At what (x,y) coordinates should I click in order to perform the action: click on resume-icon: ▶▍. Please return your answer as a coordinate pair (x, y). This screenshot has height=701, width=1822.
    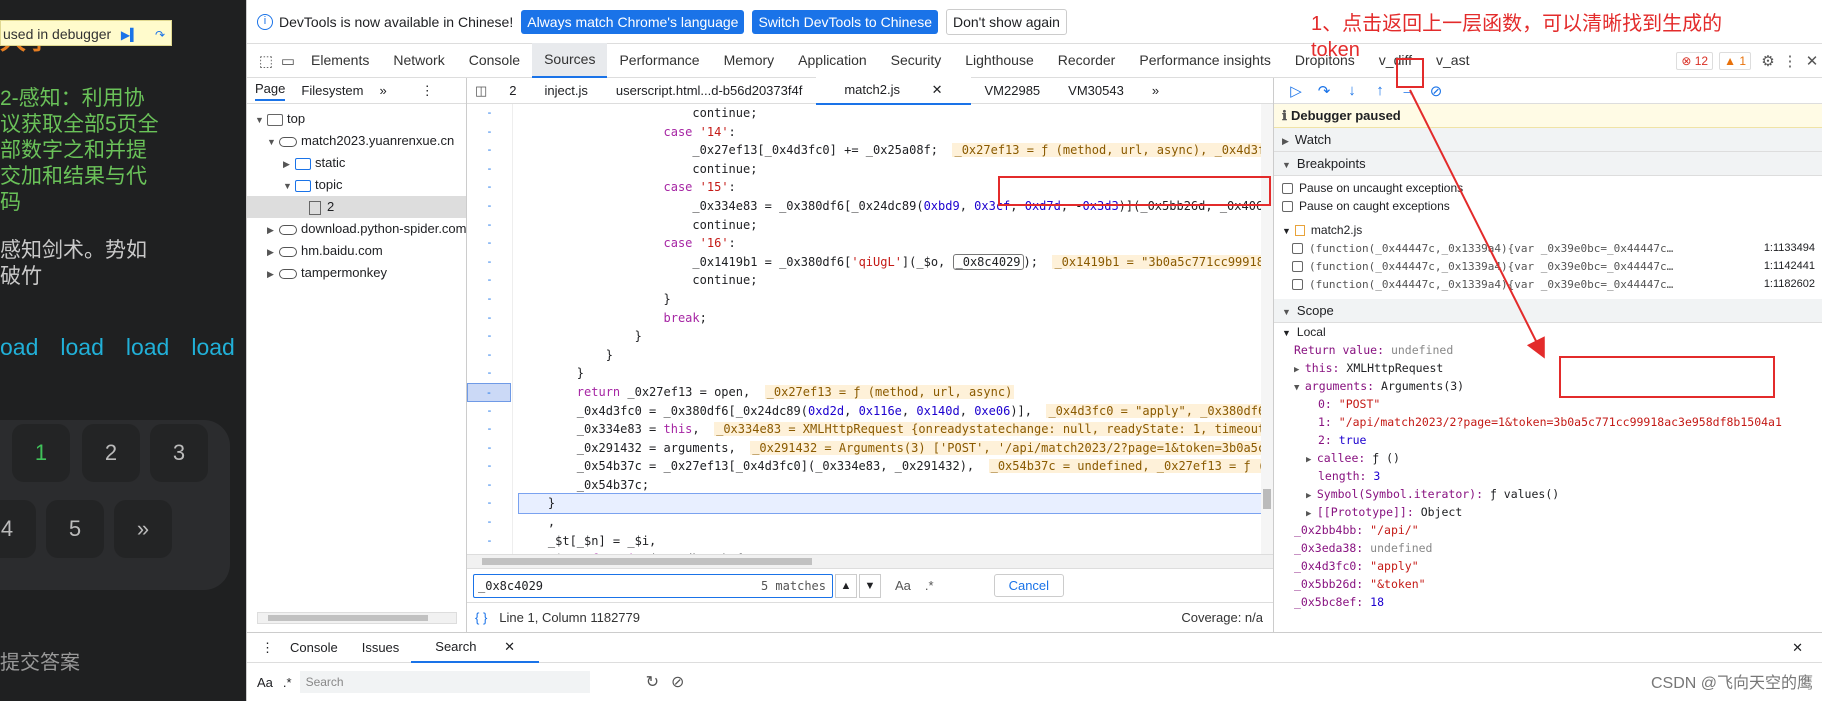
    Looking at the image, I should click on (130, 35).